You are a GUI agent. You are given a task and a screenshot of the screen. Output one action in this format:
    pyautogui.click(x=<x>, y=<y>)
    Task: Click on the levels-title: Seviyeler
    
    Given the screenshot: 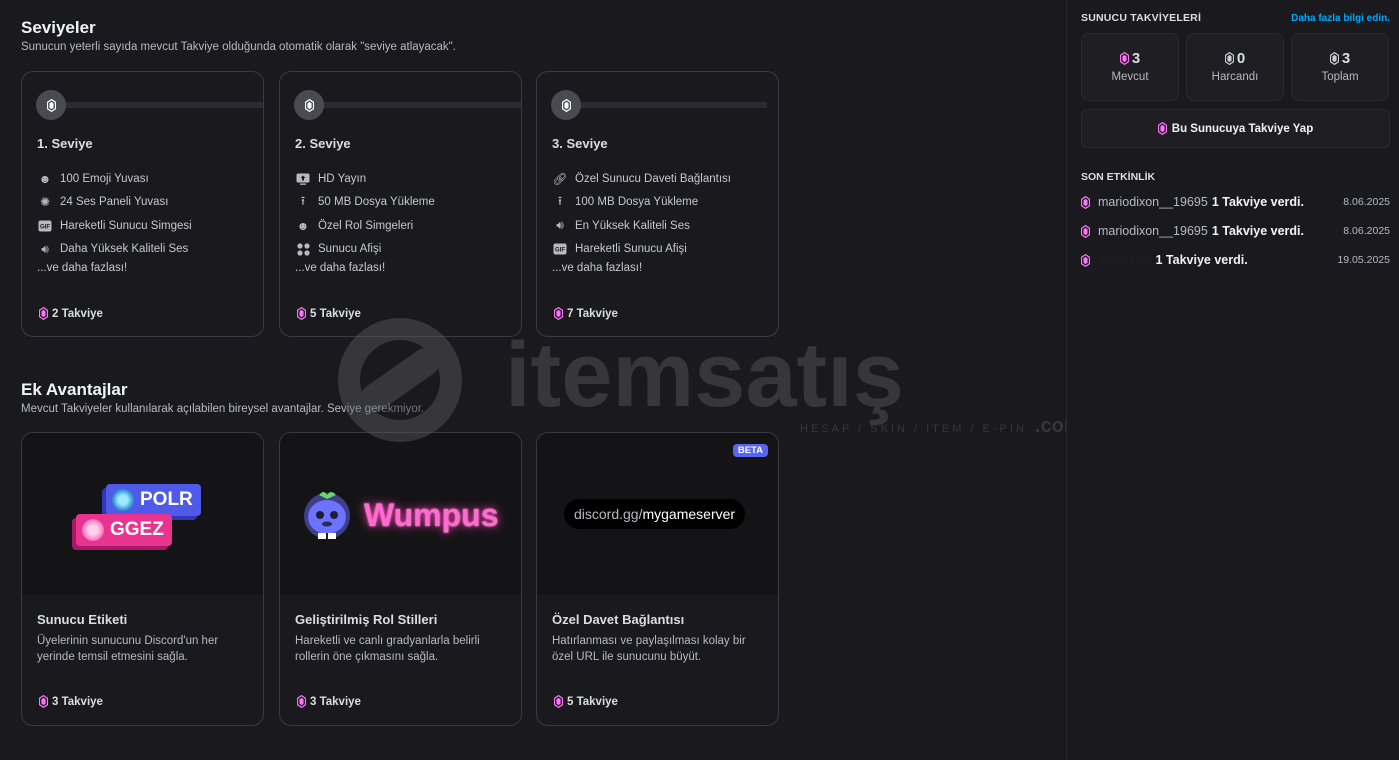 What is the action you would take?
    pyautogui.click(x=58, y=27)
    